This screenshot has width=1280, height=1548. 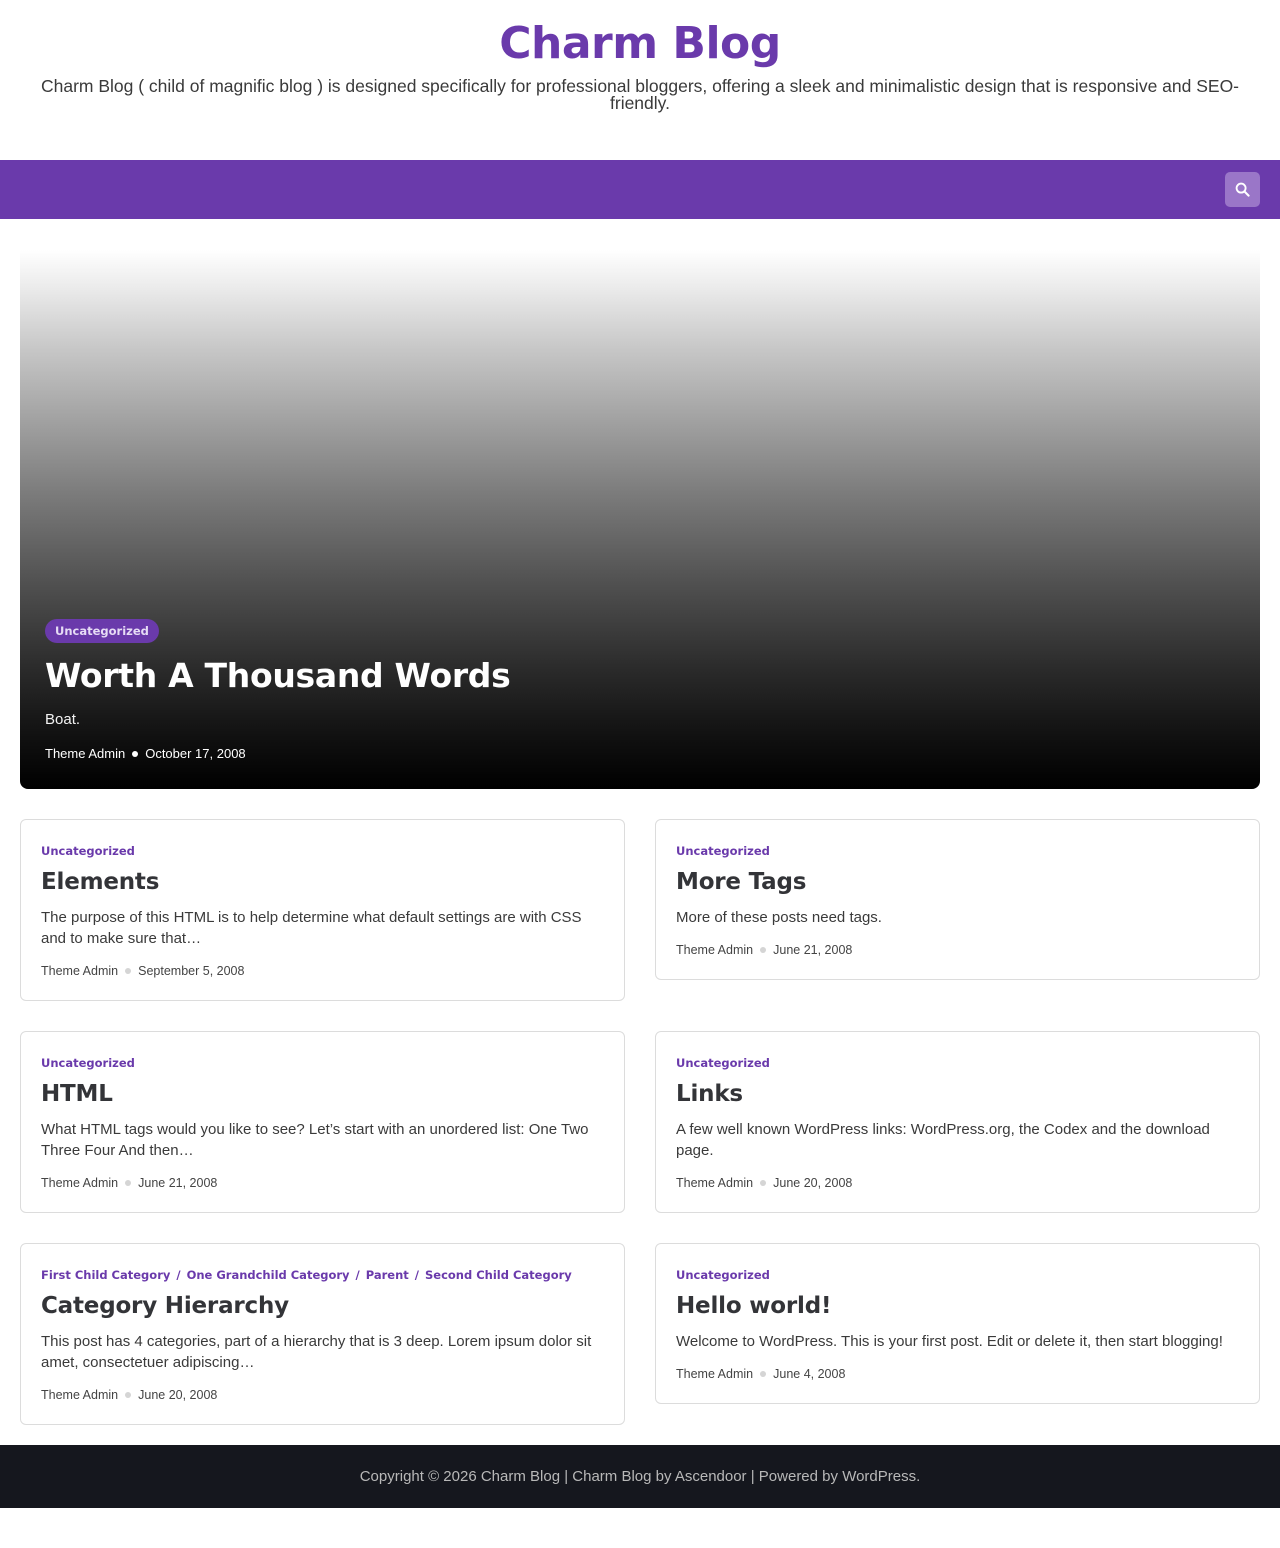 What do you see at coordinates (322, 1306) in the screenshot?
I see `post-title: Category Hierarchy` at bounding box center [322, 1306].